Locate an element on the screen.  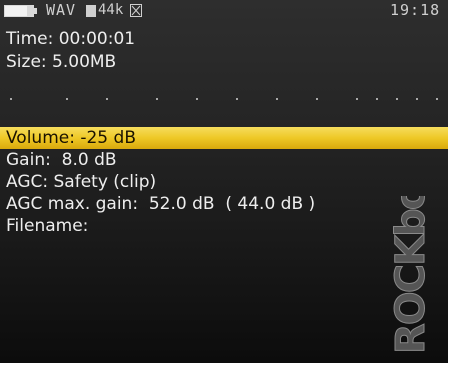
menu-item-gain: Gain: 8.0 dB is located at coordinates (224, 160).